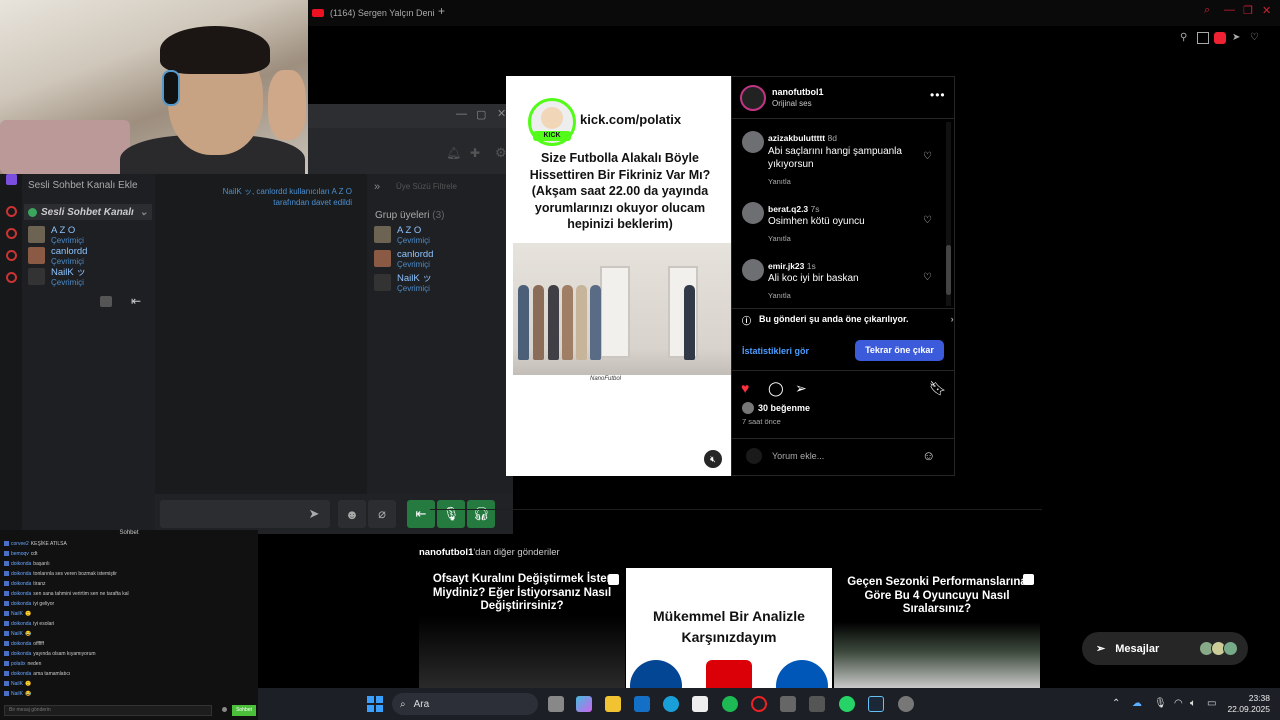 This screenshot has height=720, width=1280. What do you see at coordinates (108, 710) in the screenshot?
I see `chat-input: Bir mesaj gönderin` at bounding box center [108, 710].